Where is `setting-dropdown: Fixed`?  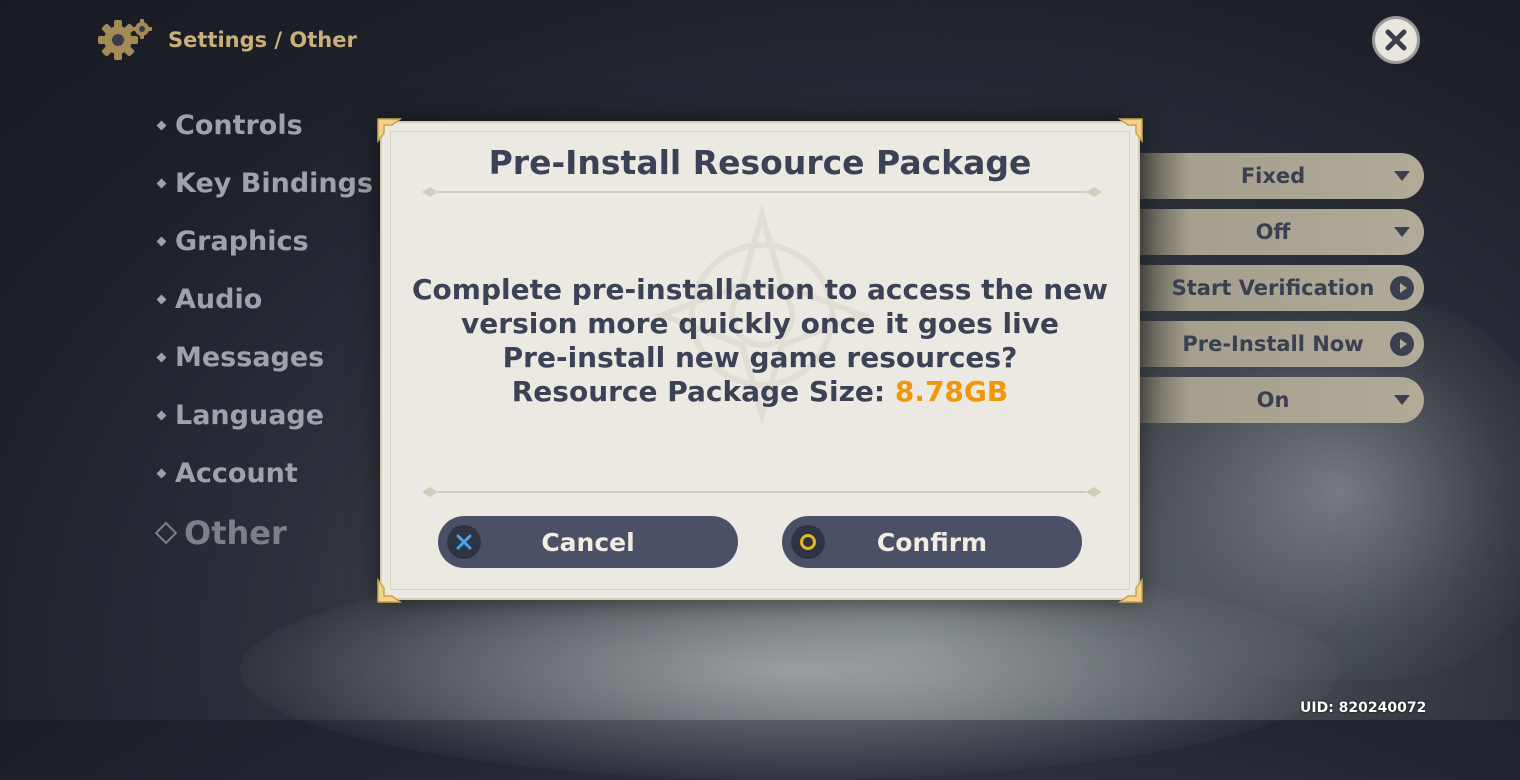 setting-dropdown: Fixed is located at coordinates (1281, 176).